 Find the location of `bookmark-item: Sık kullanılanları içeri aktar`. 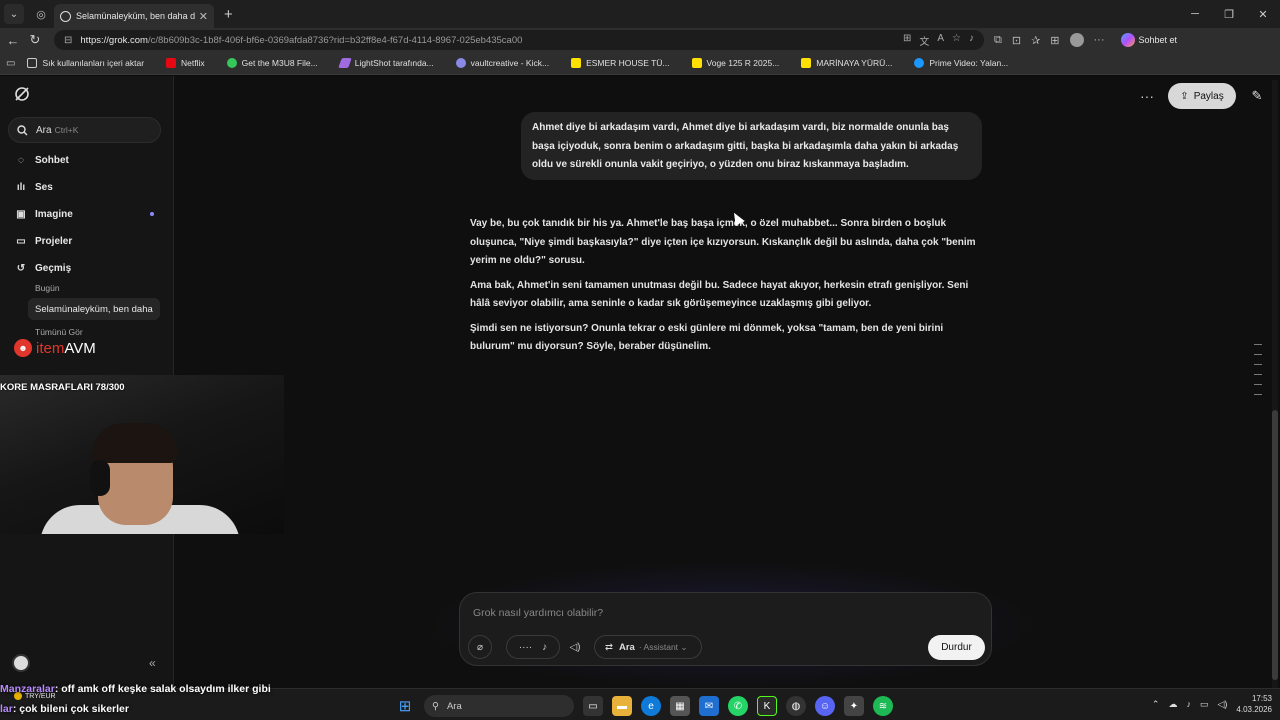

bookmark-item: Sık kullanılanları içeri aktar is located at coordinates (85, 63).